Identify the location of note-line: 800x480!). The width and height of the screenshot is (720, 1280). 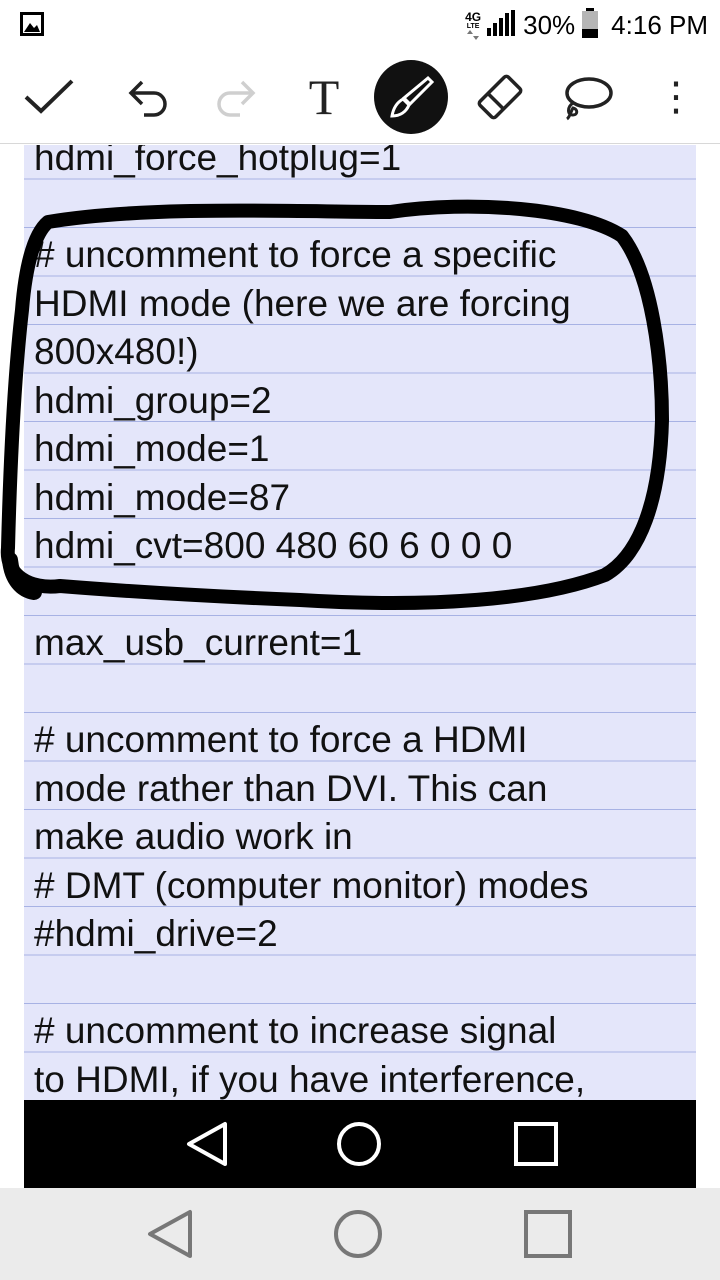
(116, 351).